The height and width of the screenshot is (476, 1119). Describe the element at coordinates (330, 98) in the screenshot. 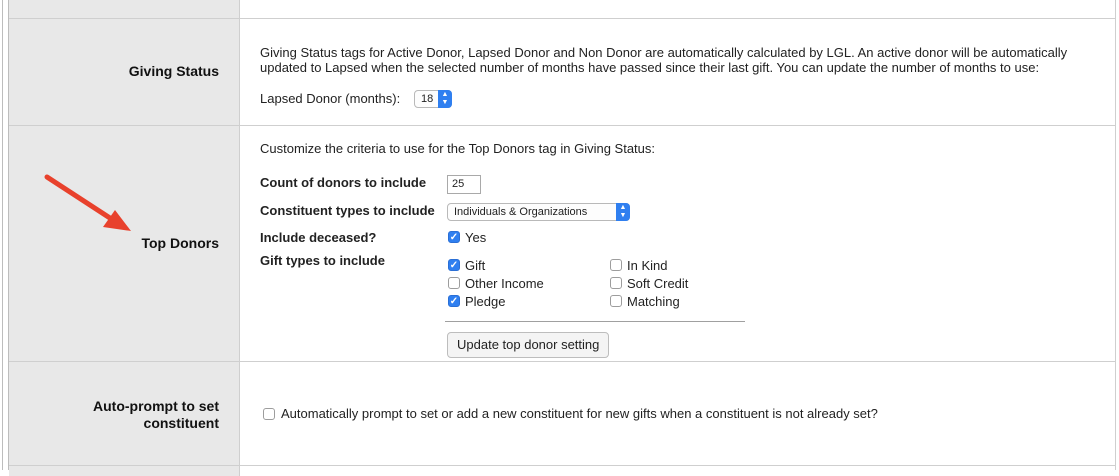

I see `lapsed-donor-label: Lapsed Donor (months):` at that location.